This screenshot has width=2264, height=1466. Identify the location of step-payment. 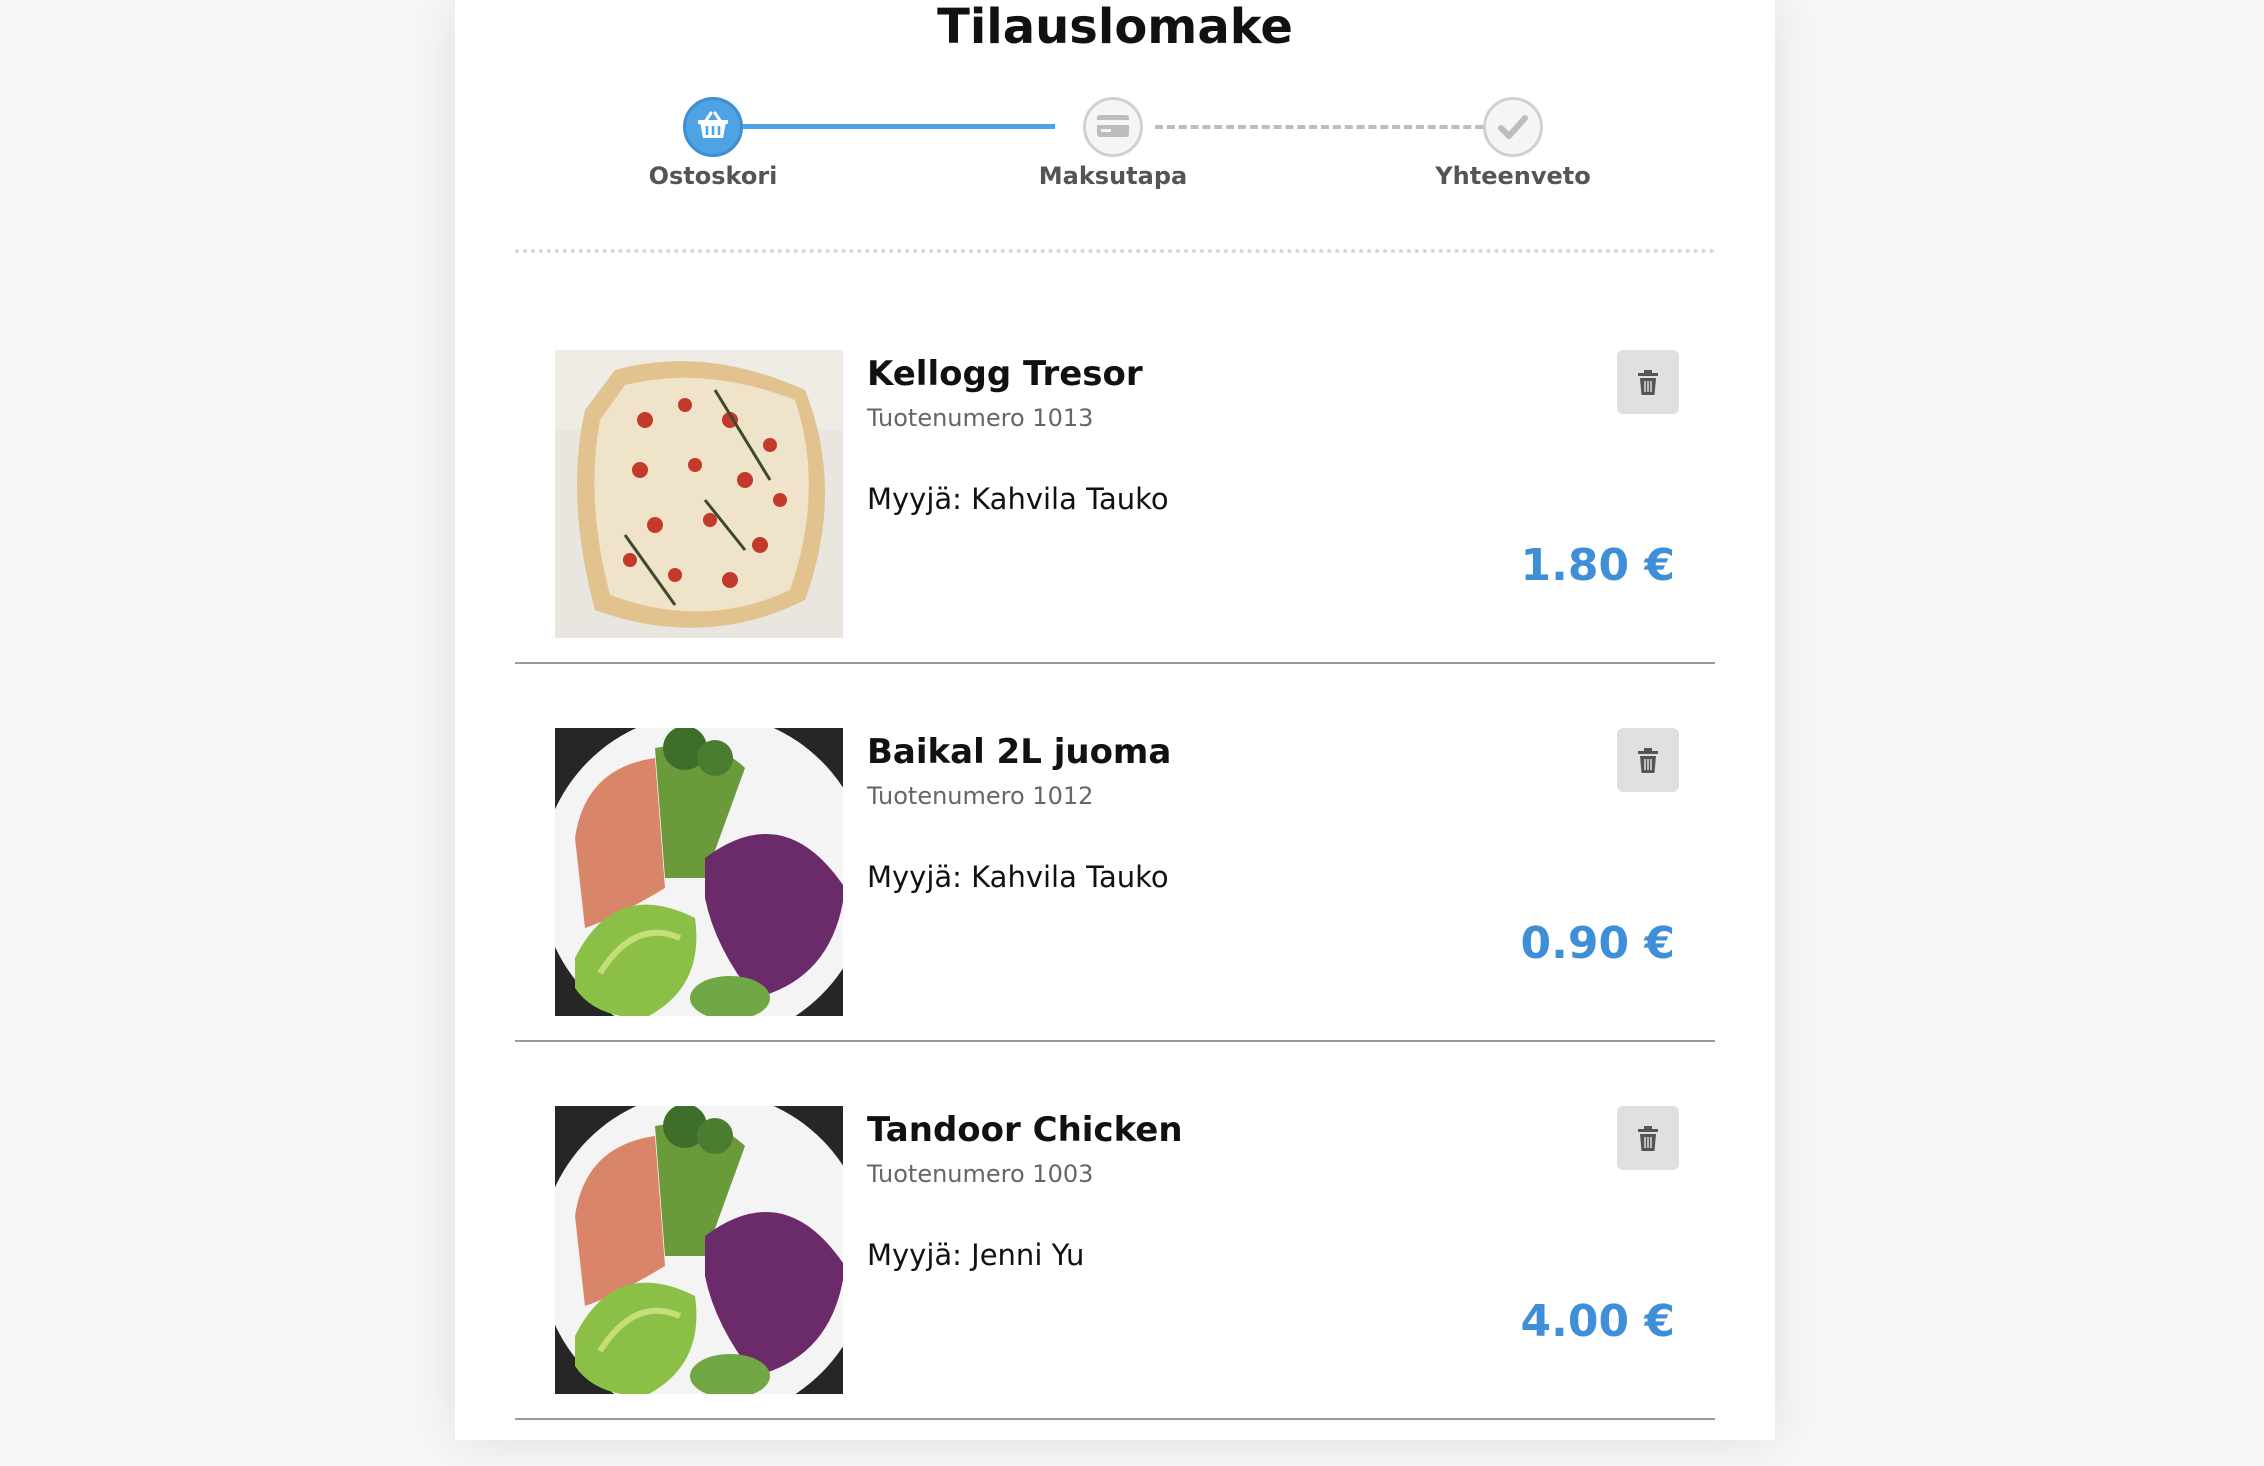
(1113, 127).